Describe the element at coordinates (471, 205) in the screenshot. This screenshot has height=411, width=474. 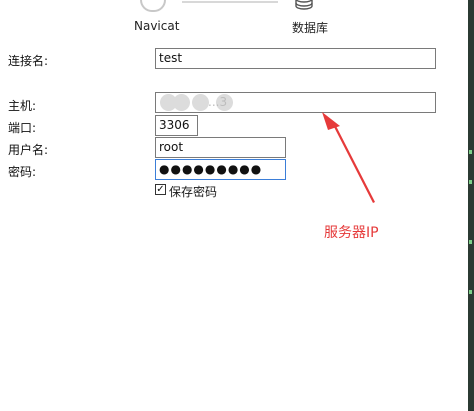
I see `background-window-edge` at that location.